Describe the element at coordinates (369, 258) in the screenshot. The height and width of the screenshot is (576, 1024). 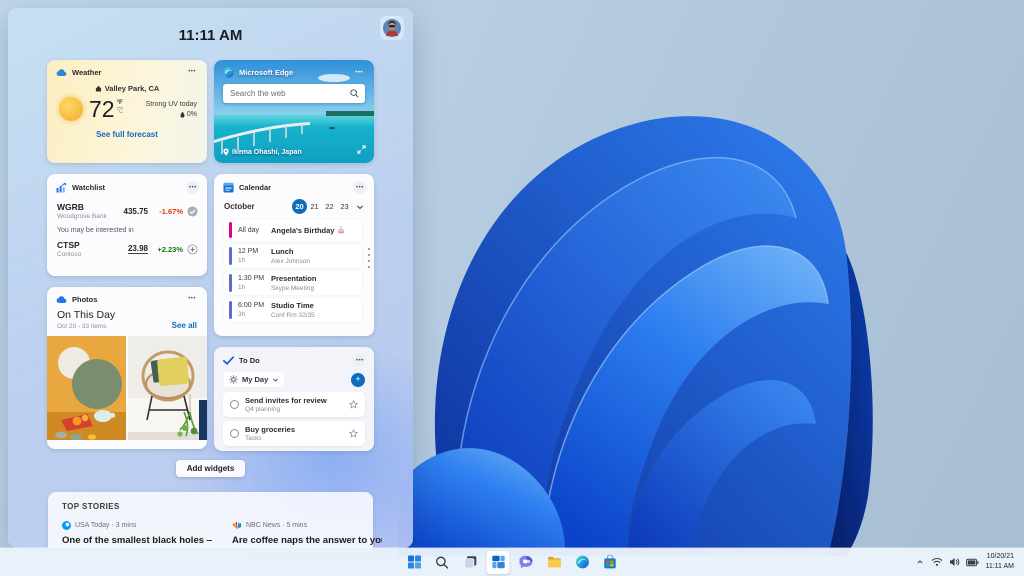
I see `calendar-scrollbar` at that location.